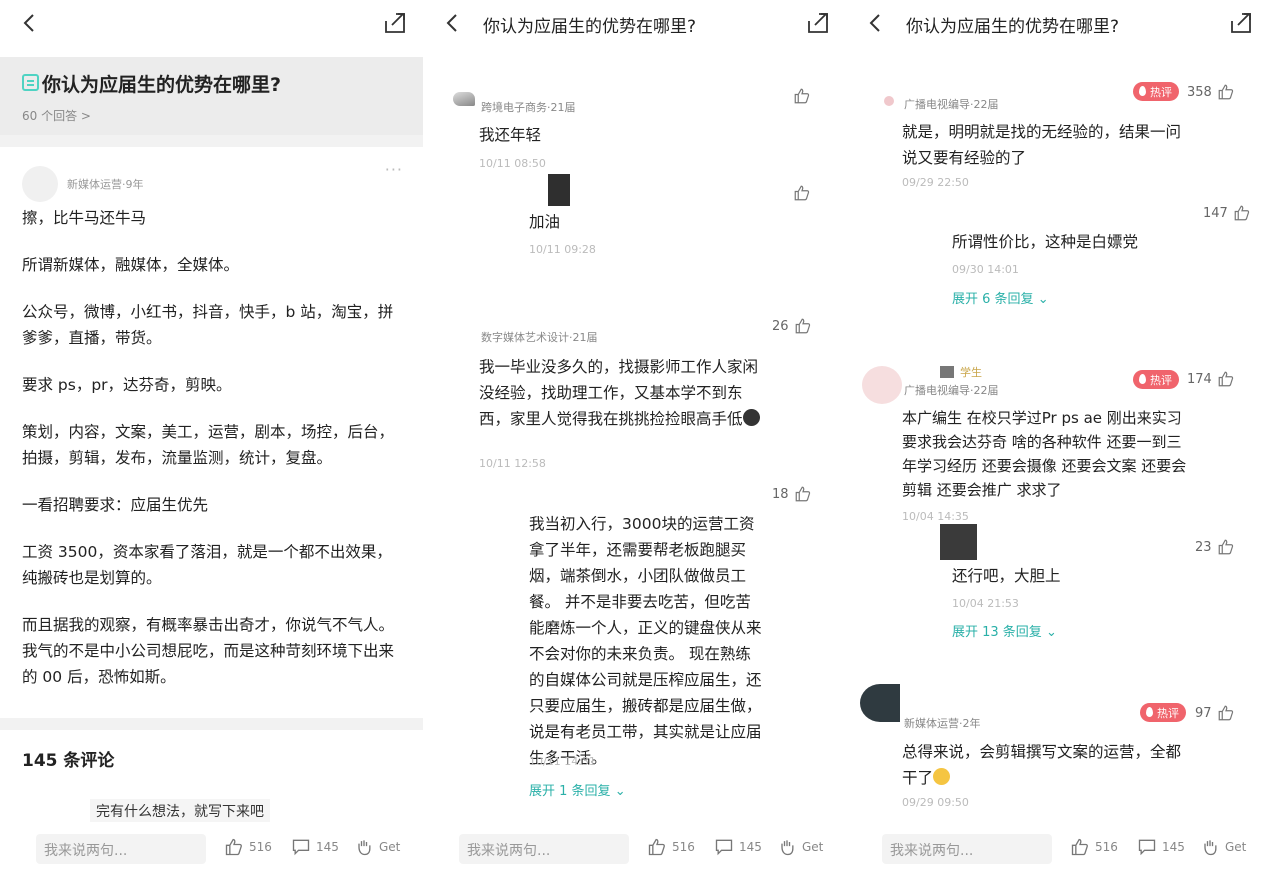  What do you see at coordinates (1215, 713) in the screenshot?
I see `comment-like-button: 97` at bounding box center [1215, 713].